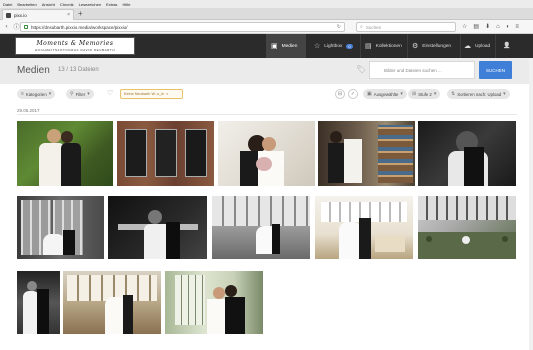  I want to click on star-icon: ☆, so click(317, 46).